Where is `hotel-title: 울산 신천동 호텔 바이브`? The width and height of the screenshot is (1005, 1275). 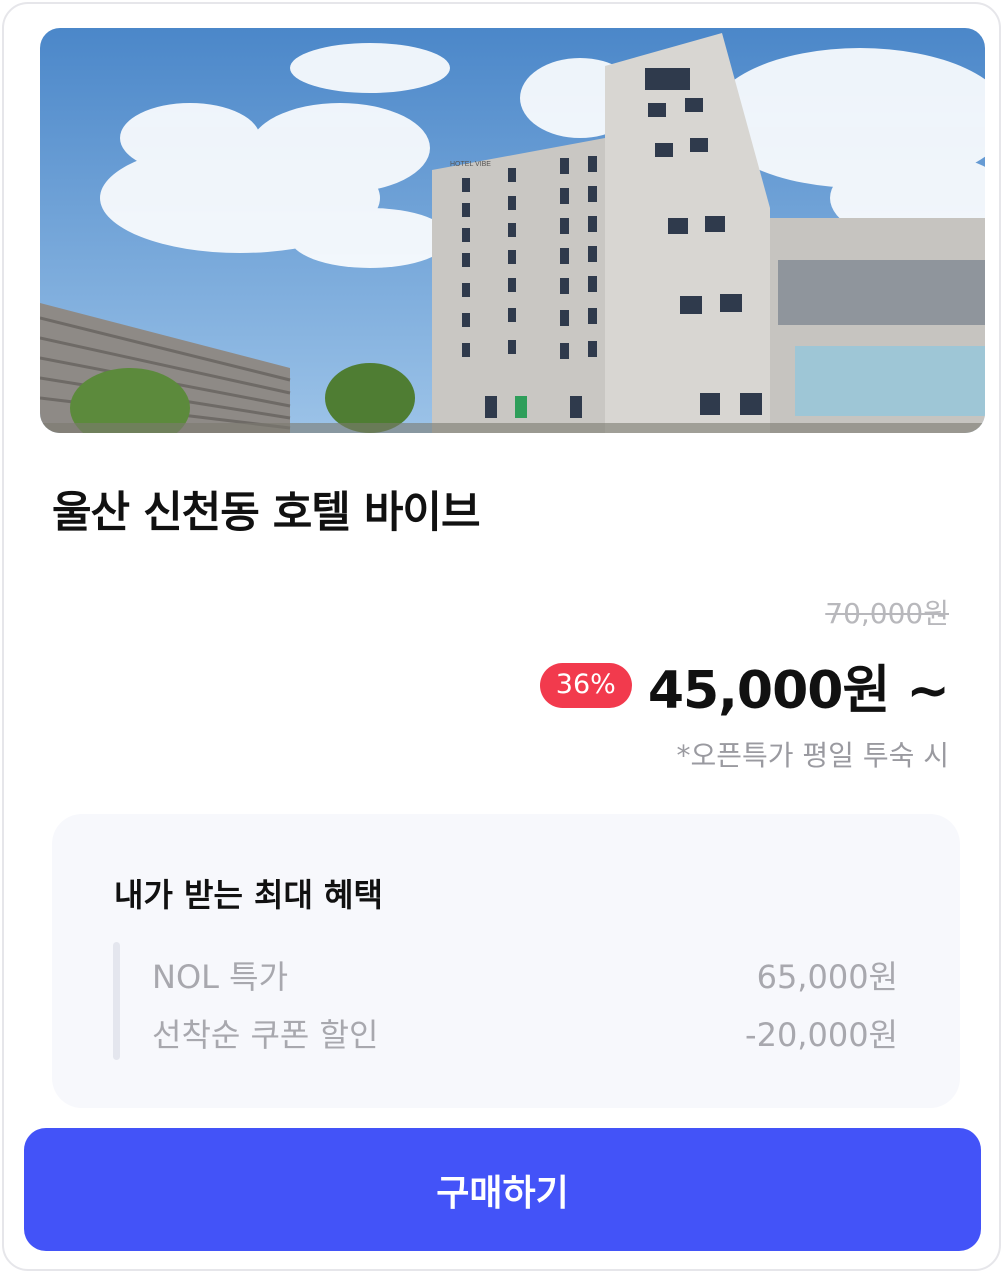
hotel-title: 울산 신천동 호텔 바이브 is located at coordinates (266, 513).